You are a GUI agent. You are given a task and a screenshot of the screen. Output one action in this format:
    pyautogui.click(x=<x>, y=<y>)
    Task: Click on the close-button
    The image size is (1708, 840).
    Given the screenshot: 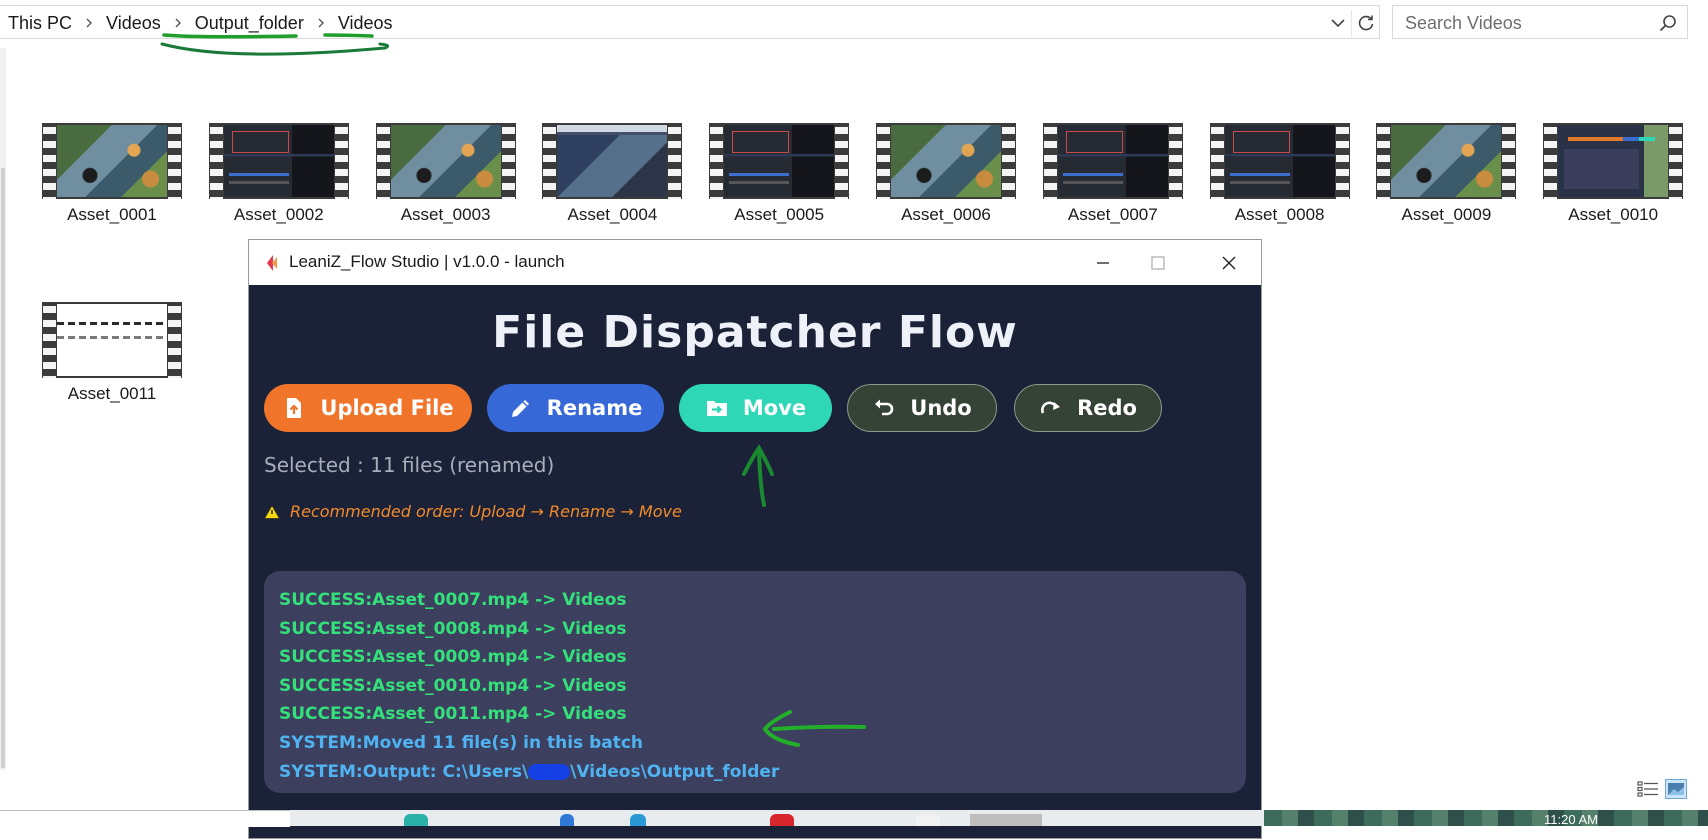 What is the action you would take?
    pyautogui.click(x=1229, y=262)
    